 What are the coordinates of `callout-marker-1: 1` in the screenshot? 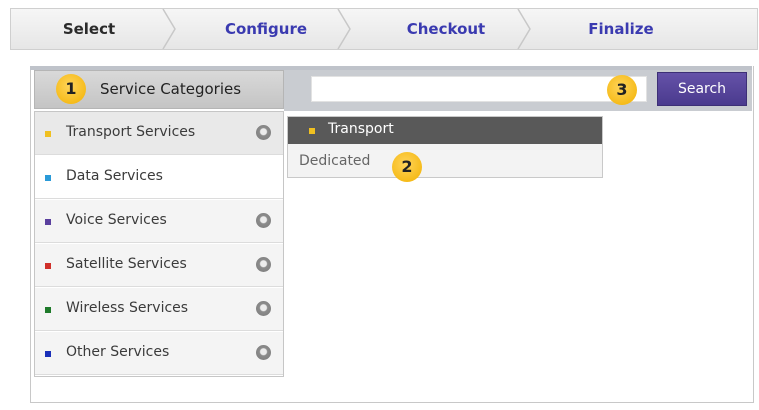 It's located at (71, 89).